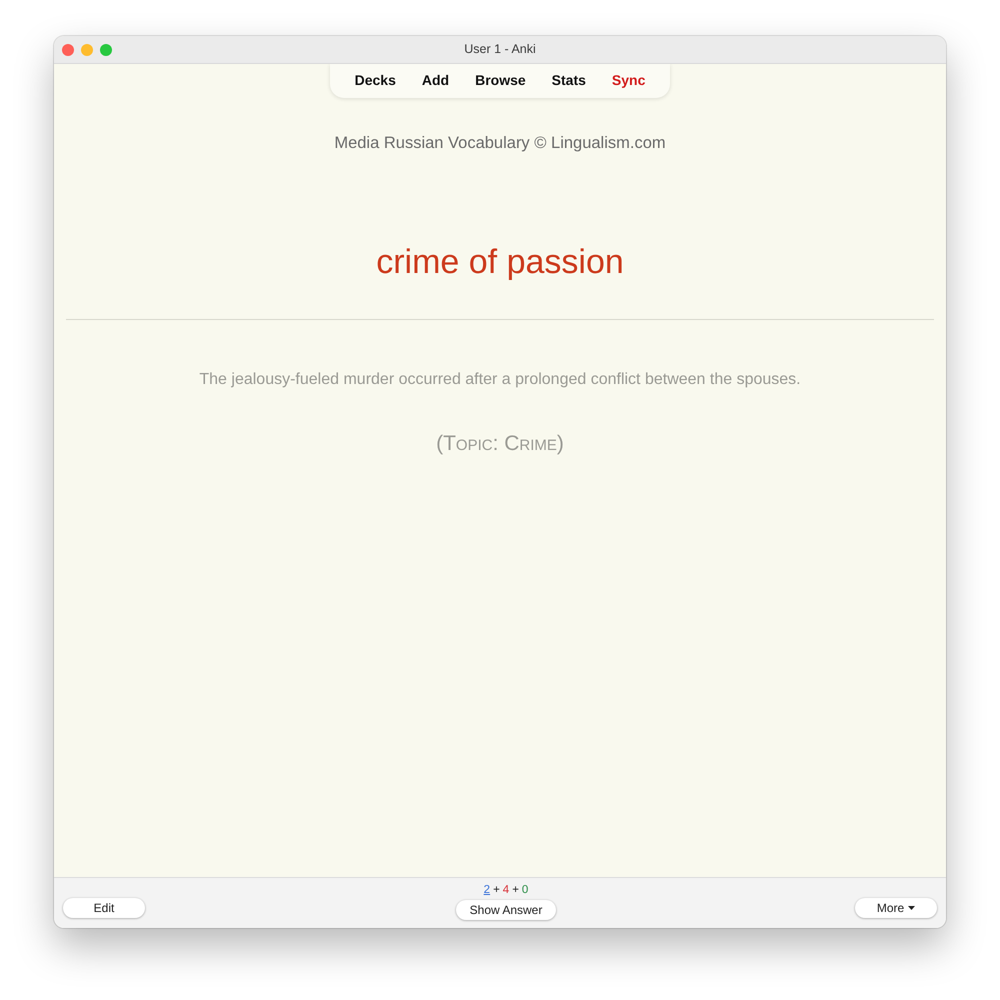  What do you see at coordinates (487, 890) in the screenshot?
I see `card-count: 2` at bounding box center [487, 890].